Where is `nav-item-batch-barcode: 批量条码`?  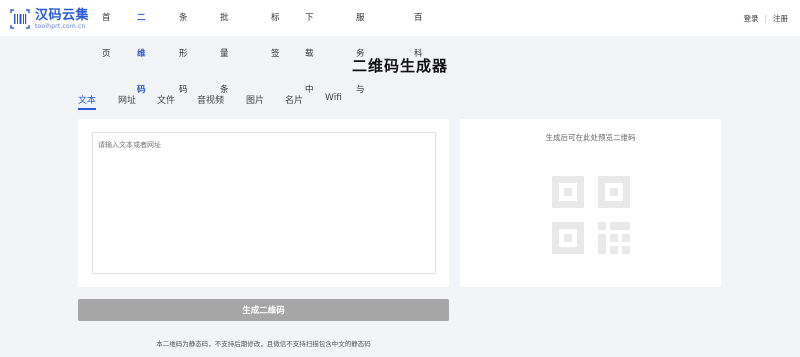 nav-item-batch-barcode: 批量条码 is located at coordinates (224, 65).